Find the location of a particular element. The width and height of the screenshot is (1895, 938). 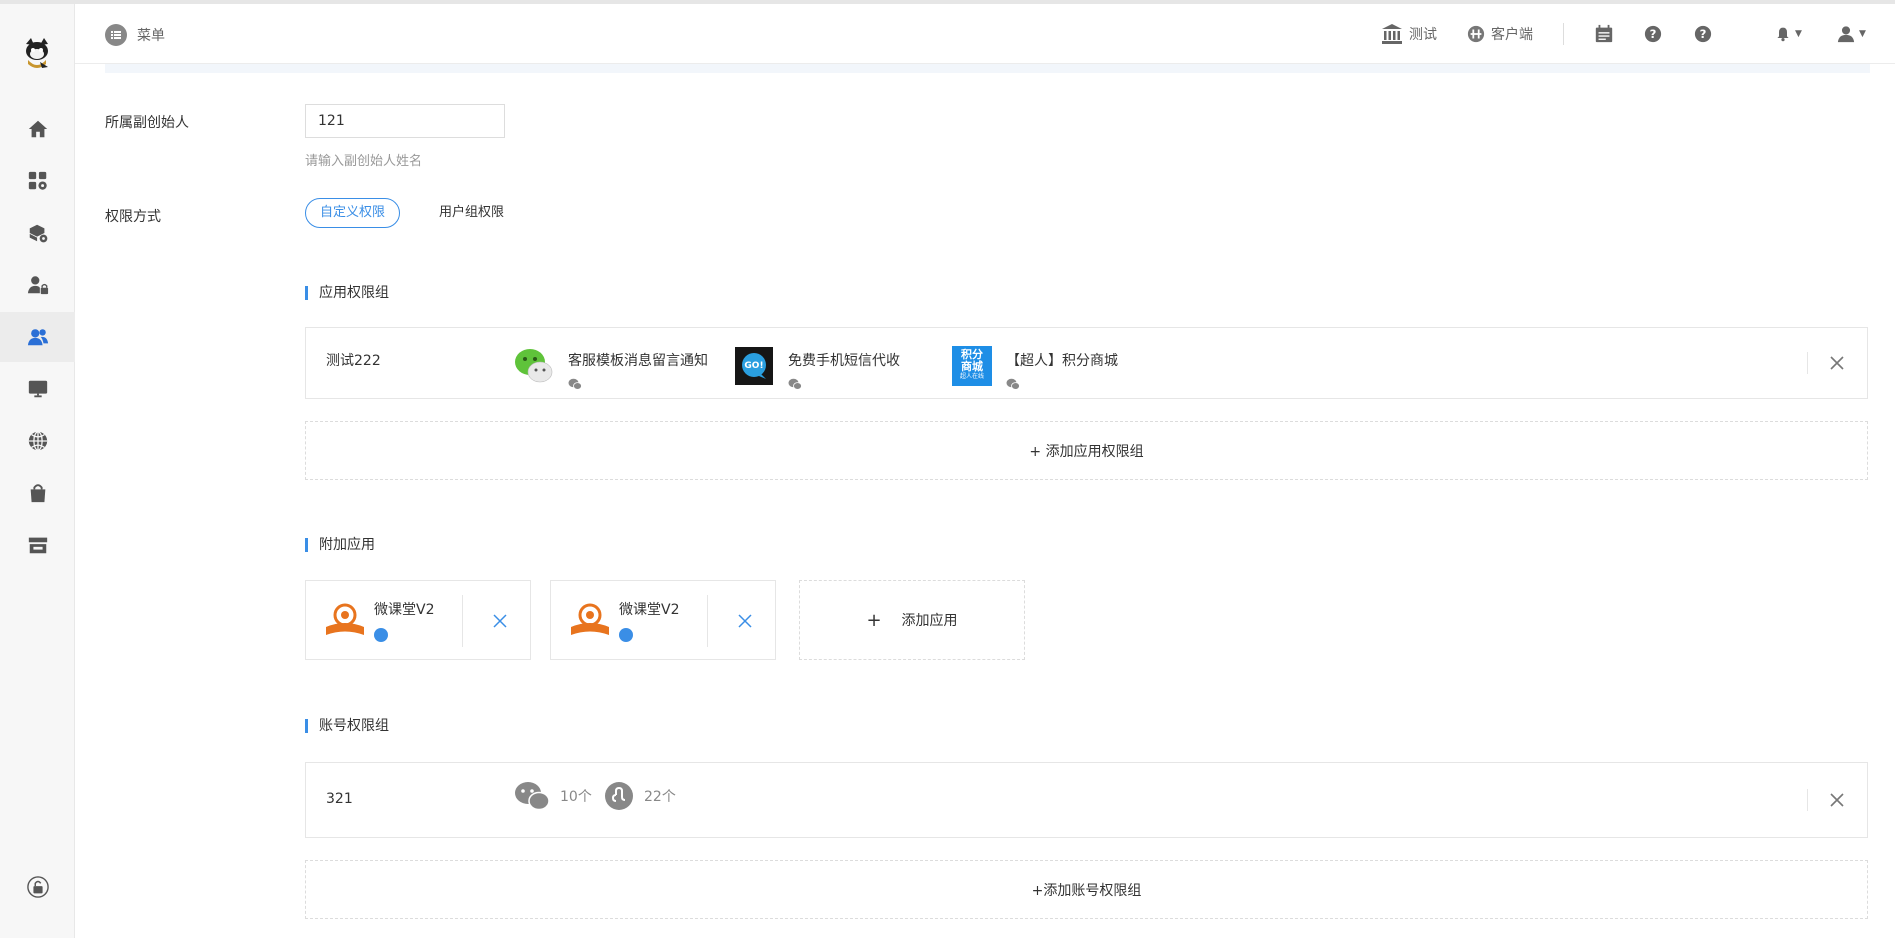

unlock-icon is located at coordinates (37, 887).